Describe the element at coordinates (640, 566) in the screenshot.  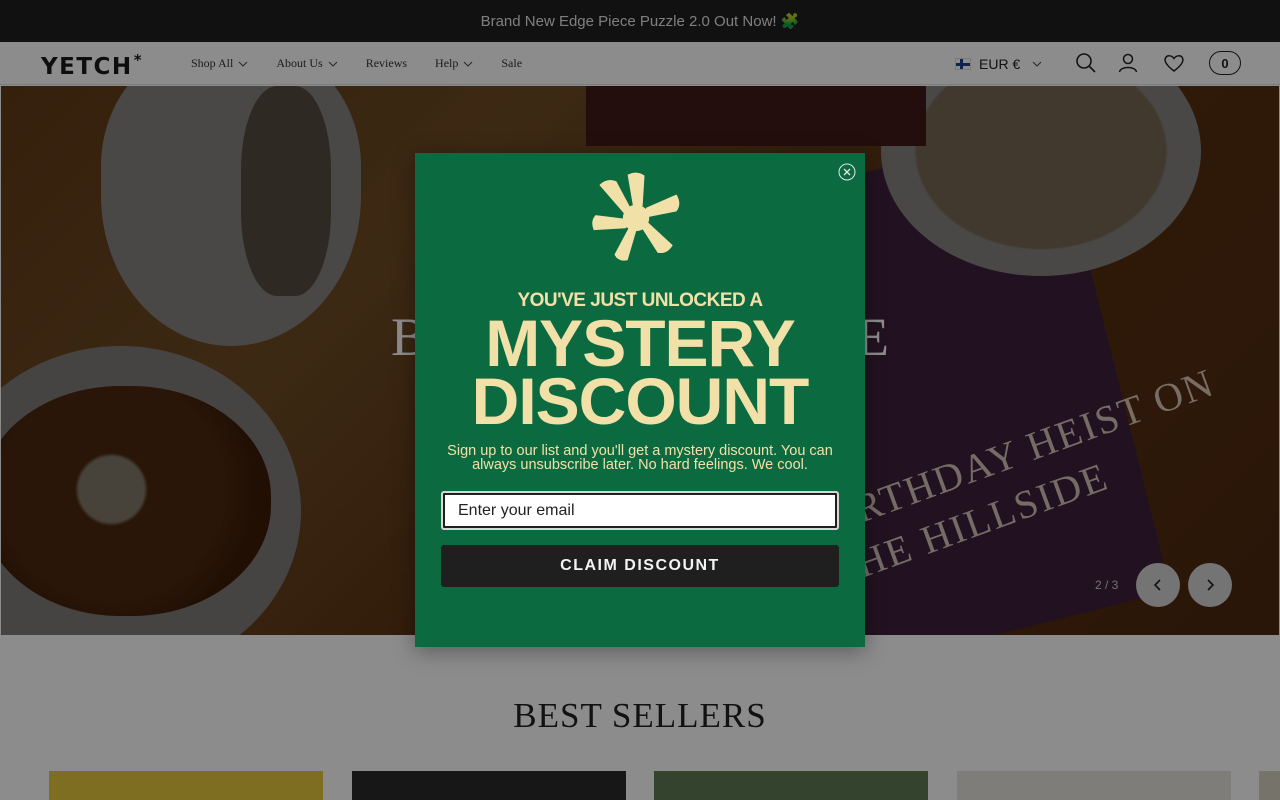
I see `claim-discount-button: CLAIM DISCOUNT` at that location.